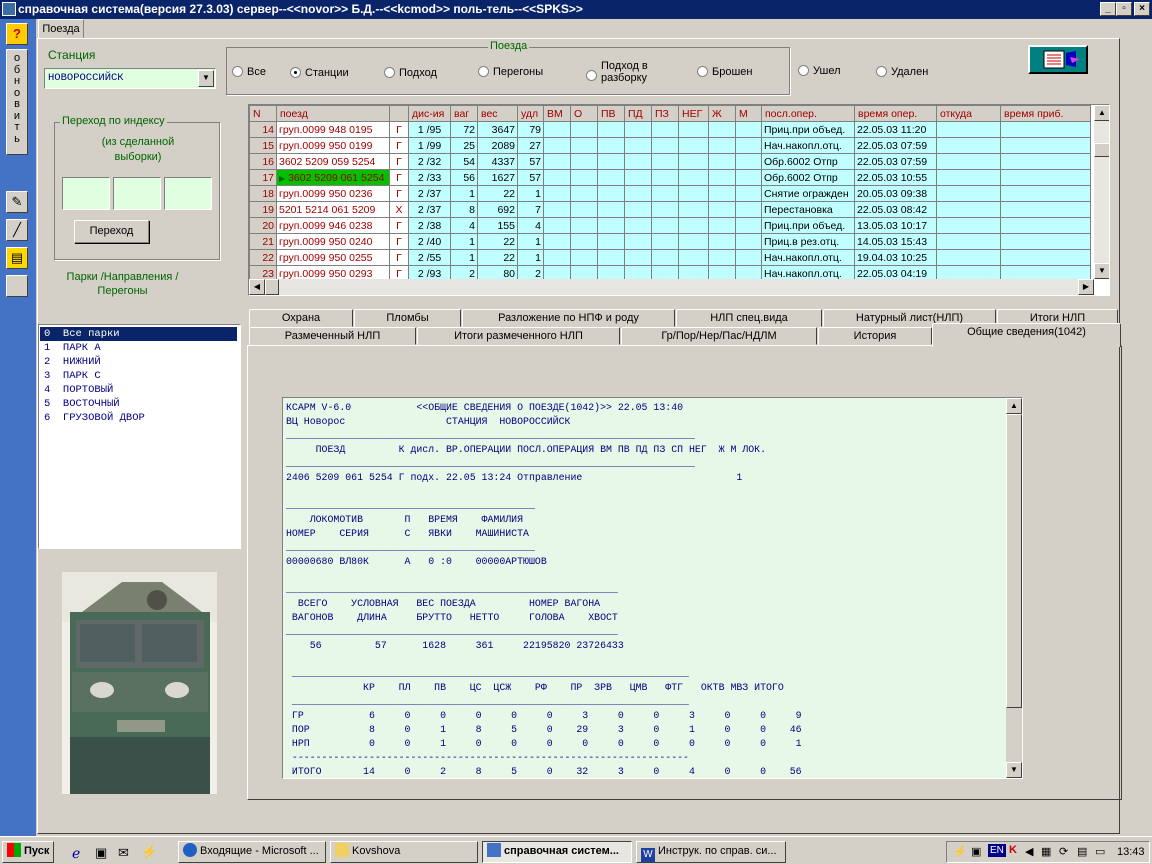  I want to click on table-cell: груп.0099 950 0199, so click(333, 145).